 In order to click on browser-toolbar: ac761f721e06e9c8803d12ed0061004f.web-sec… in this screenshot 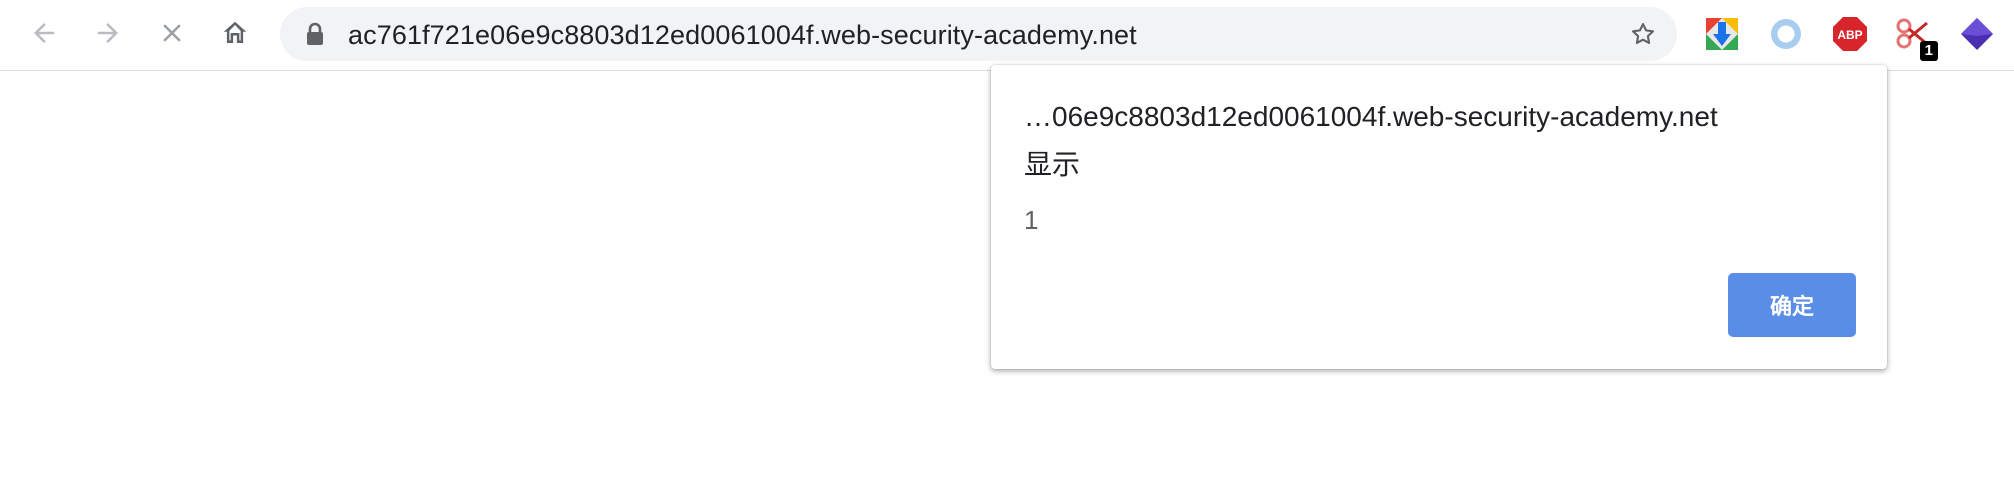, I will do `click(1007, 35)`.